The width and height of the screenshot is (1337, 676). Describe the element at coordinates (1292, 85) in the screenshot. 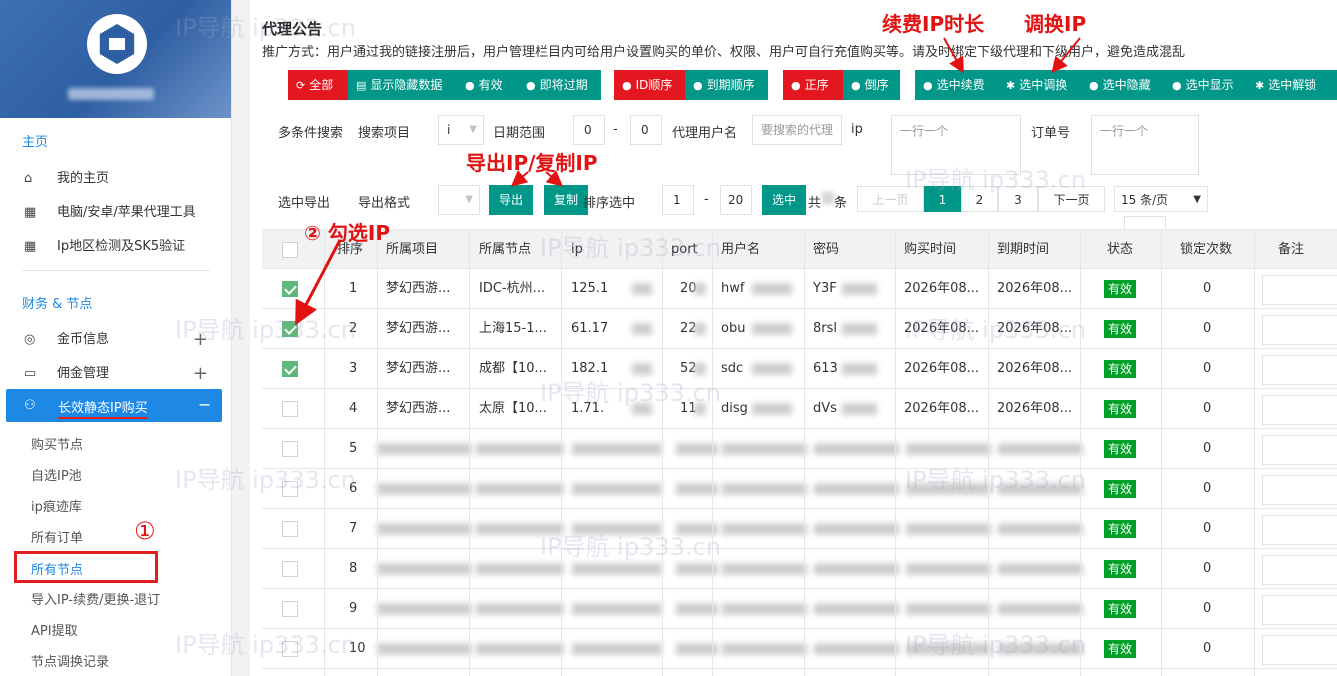

I see `unlock-selected-button: ✱ 选中解锁` at that location.